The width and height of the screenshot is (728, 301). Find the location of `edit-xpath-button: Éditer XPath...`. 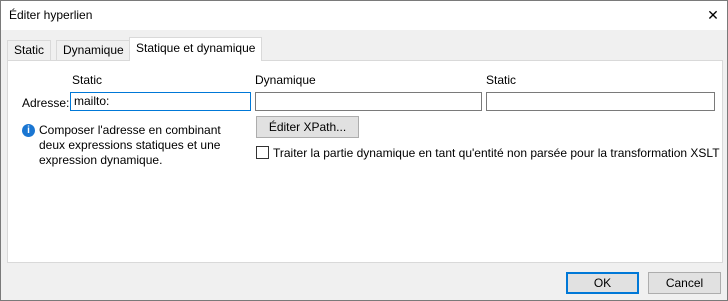

edit-xpath-button: Éditer XPath... is located at coordinates (307, 127).